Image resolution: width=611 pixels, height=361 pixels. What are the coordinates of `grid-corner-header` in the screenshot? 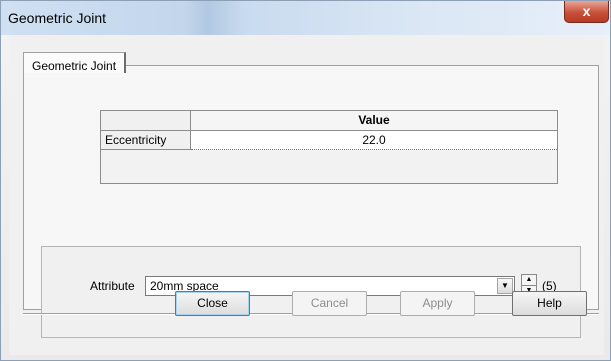 It's located at (146, 121).